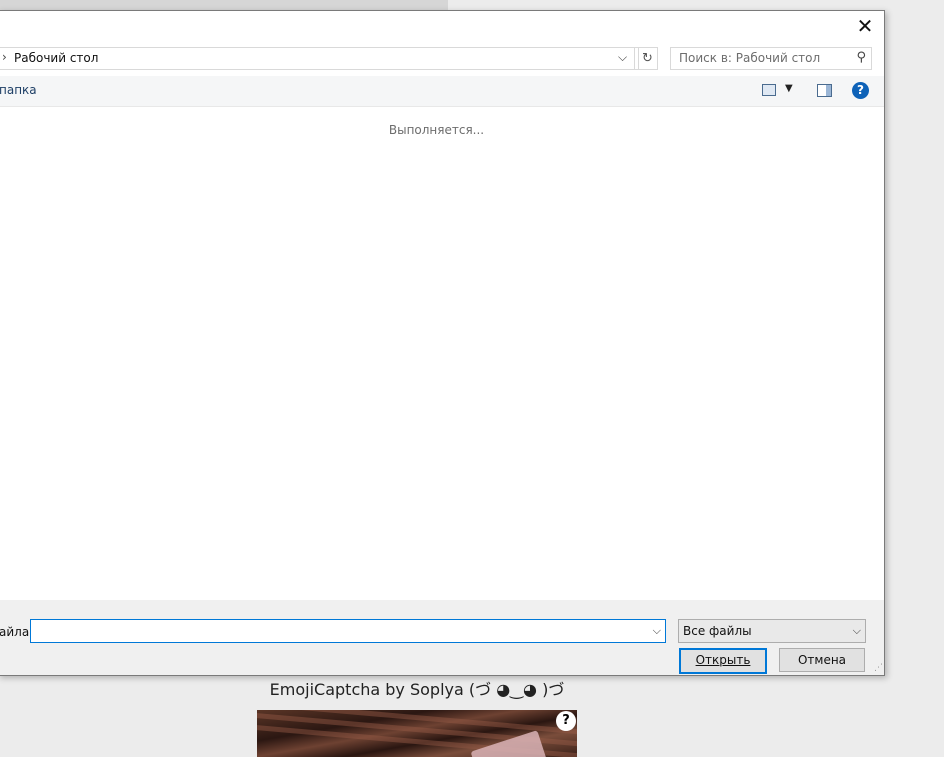  What do you see at coordinates (417, 733) in the screenshot?
I see `captcha-image` at bounding box center [417, 733].